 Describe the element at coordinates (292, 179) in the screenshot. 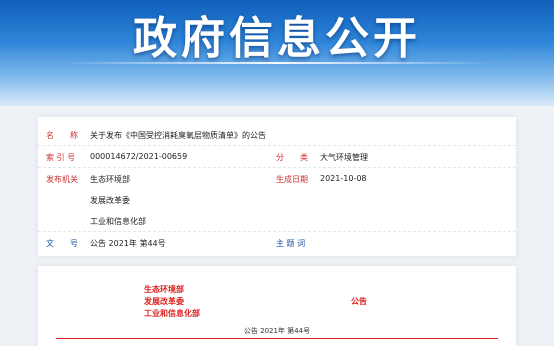

I see `date-label: 生成日期` at that location.